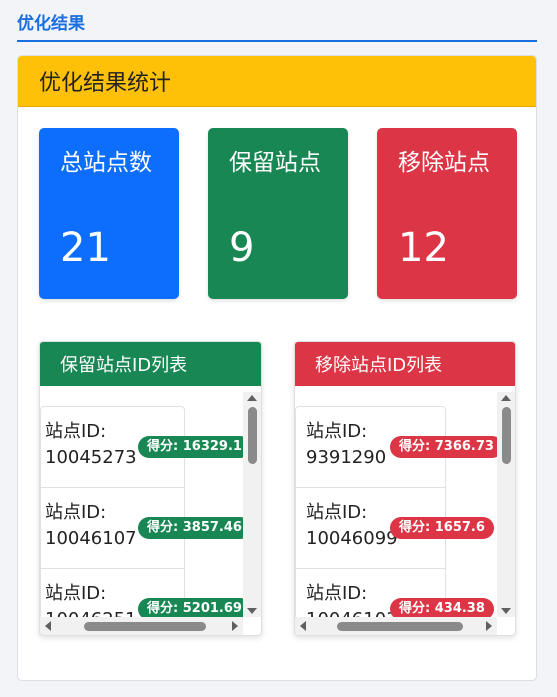  I want to click on list-item: 站点ID: 10046103 得分: 434.38, so click(395, 593).